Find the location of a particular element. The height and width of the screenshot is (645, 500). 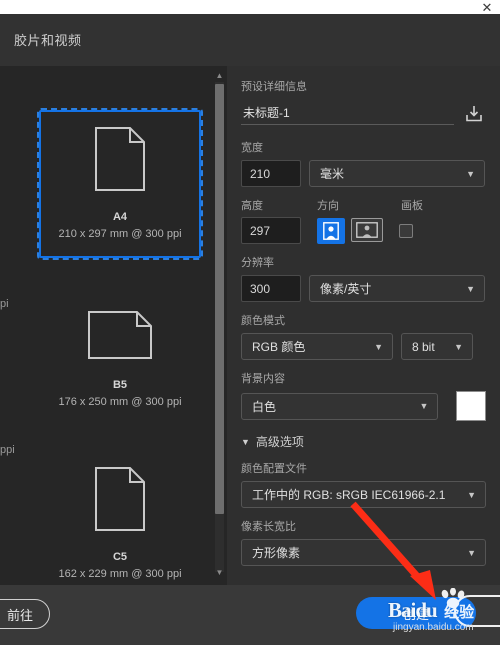

width-row: 毫米 ▼ is located at coordinates (363, 173).